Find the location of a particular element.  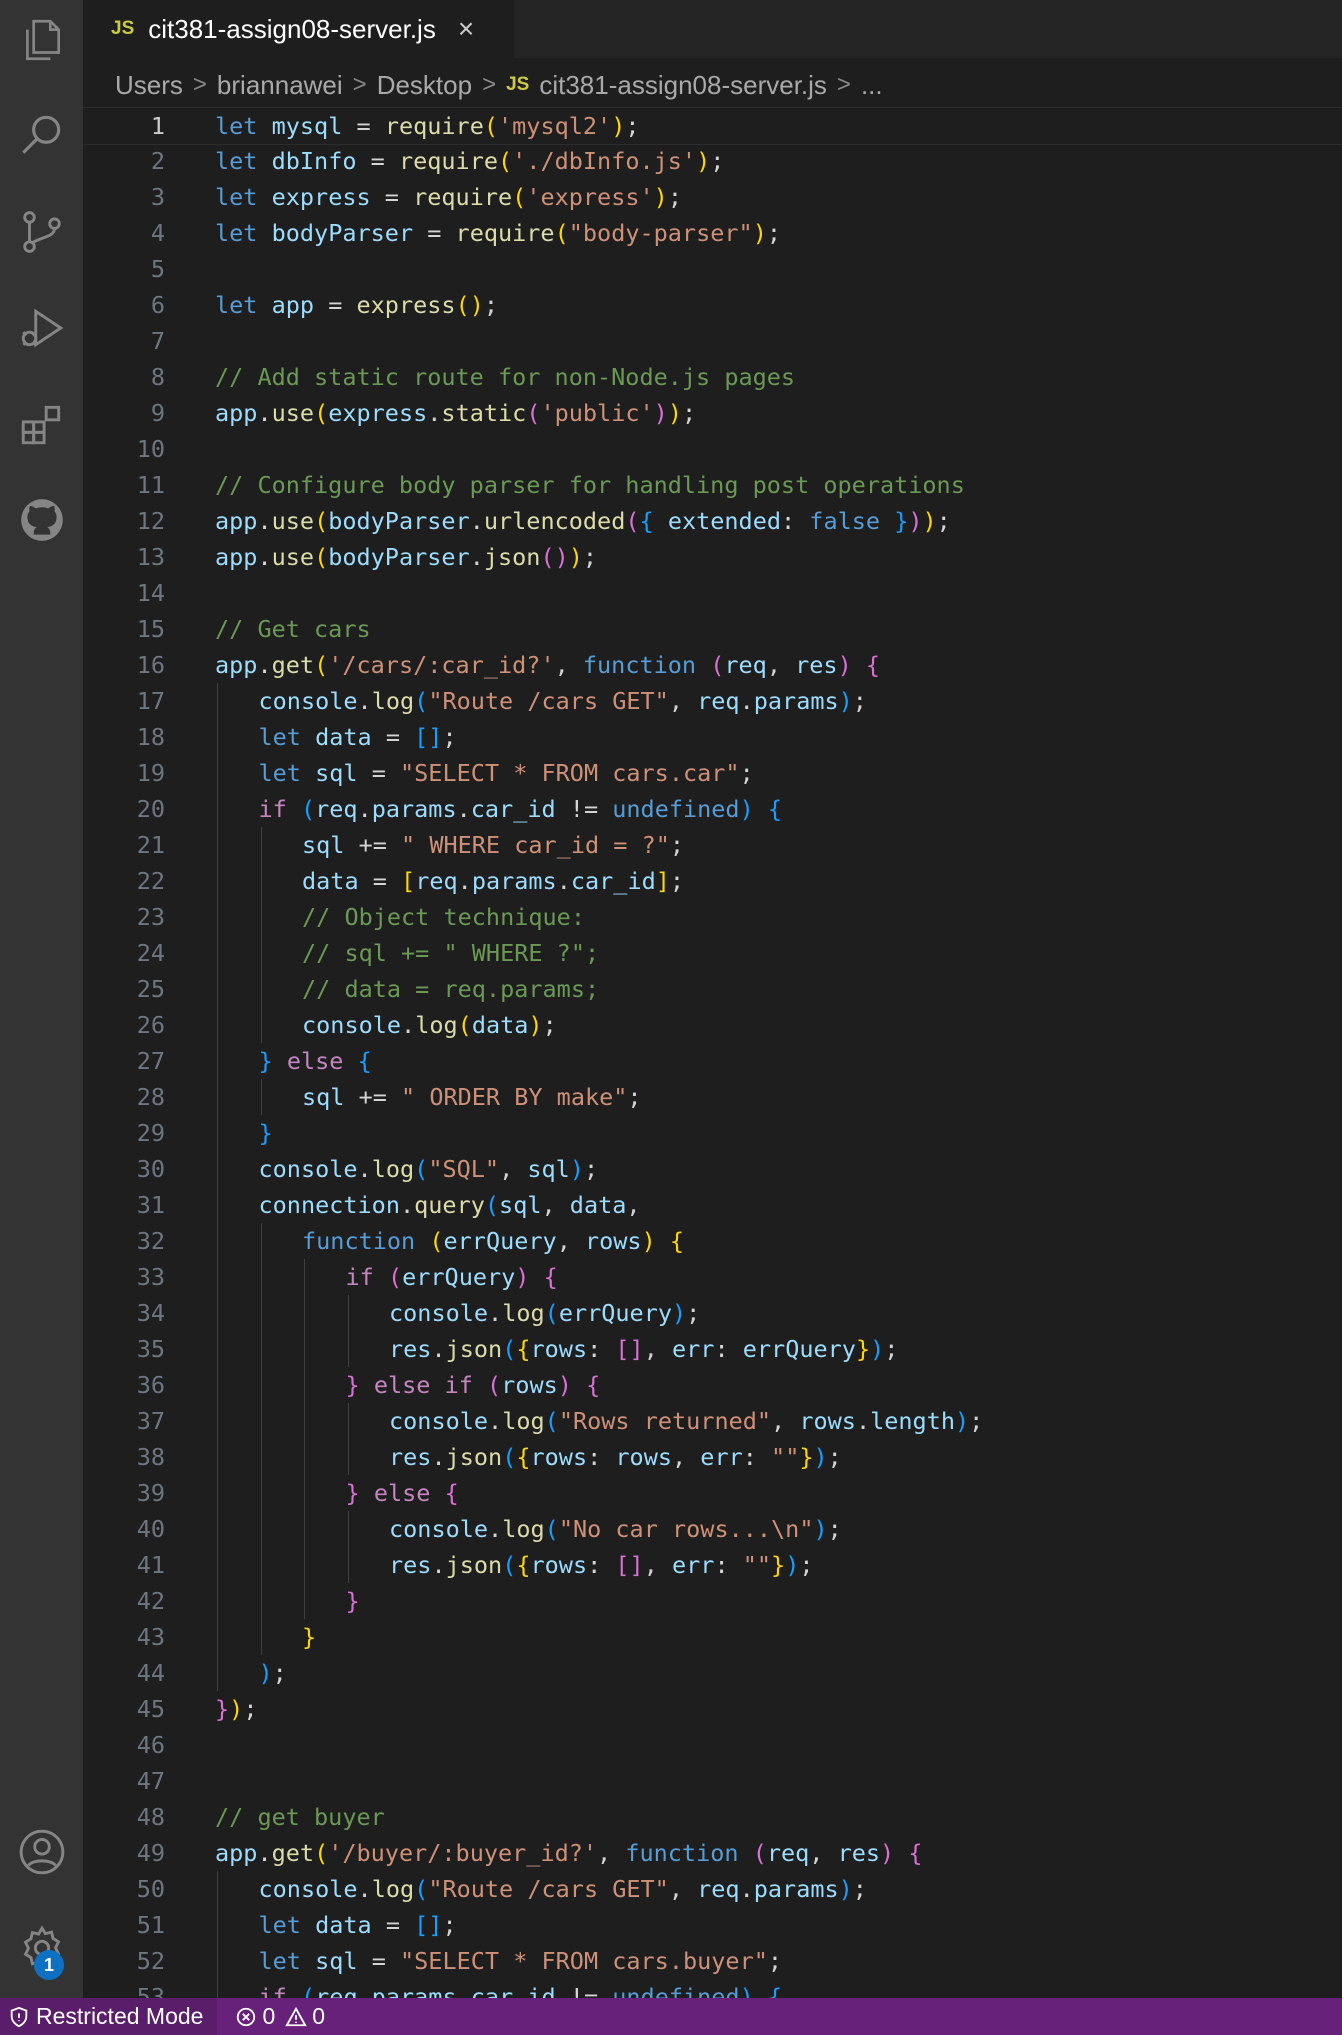

line-number: 10 is located at coordinates (124, 449).